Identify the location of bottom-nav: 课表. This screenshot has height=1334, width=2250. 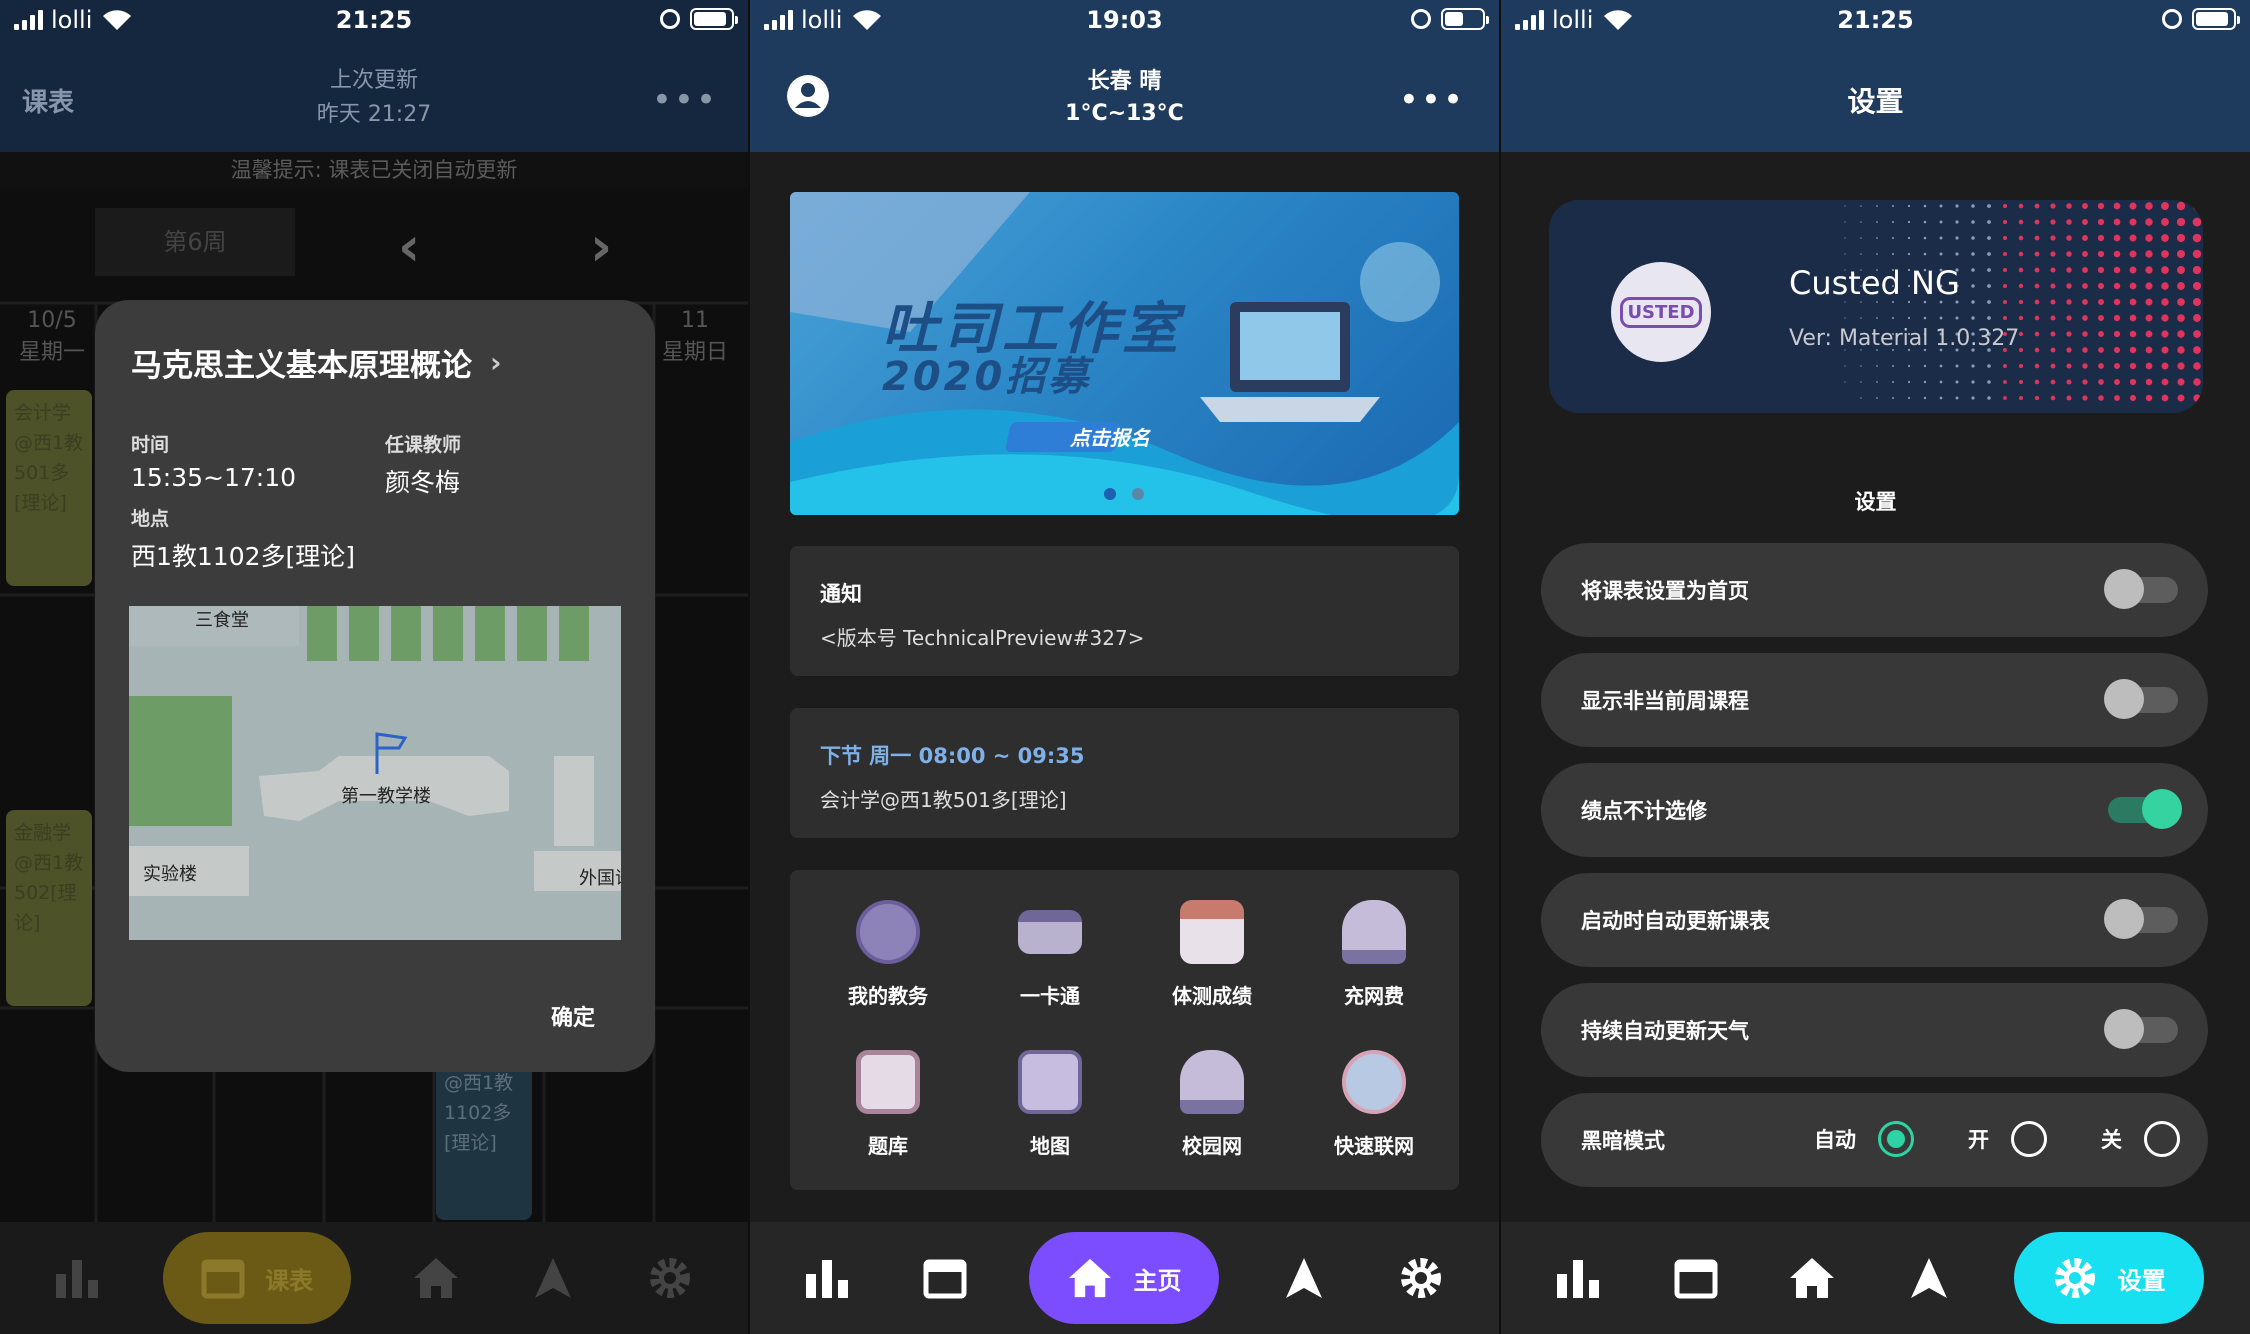
(374, 1278).